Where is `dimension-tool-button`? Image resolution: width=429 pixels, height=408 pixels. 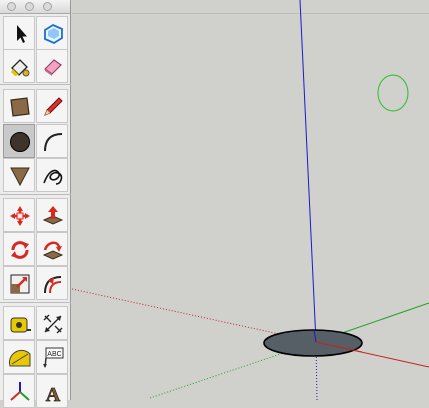
dimension-tool-button is located at coordinates (52, 323).